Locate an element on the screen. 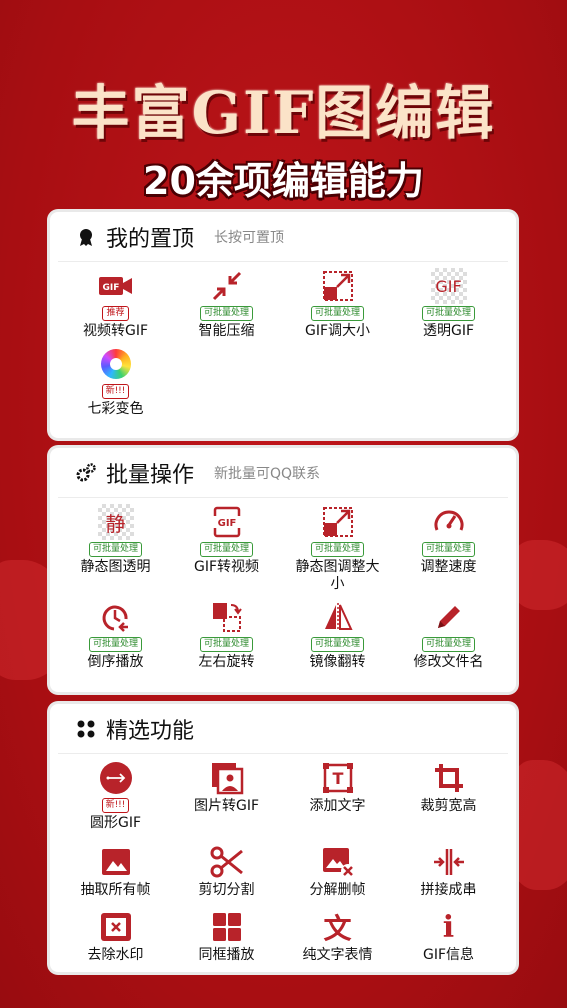  pinned-header: 我的置顶 长按可置顶 is located at coordinates (283, 237).